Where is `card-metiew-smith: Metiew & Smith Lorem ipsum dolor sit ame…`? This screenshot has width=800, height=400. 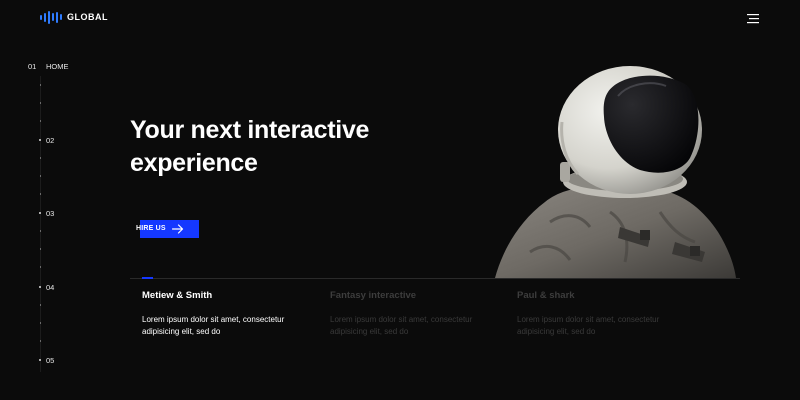 card-metiew-smith: Metiew & Smith Lorem ipsum dolor sit ame… is located at coordinates (227, 314).